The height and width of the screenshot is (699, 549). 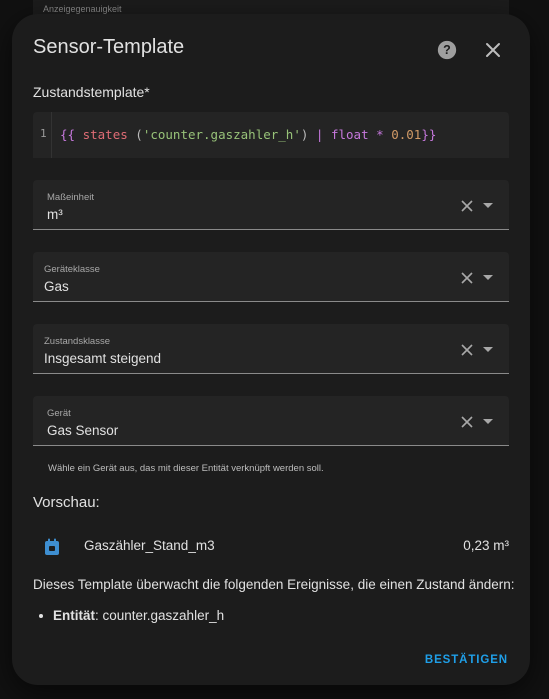 What do you see at coordinates (77, 341) in the screenshot?
I see `state-class-label: Zustandsklasse` at bounding box center [77, 341].